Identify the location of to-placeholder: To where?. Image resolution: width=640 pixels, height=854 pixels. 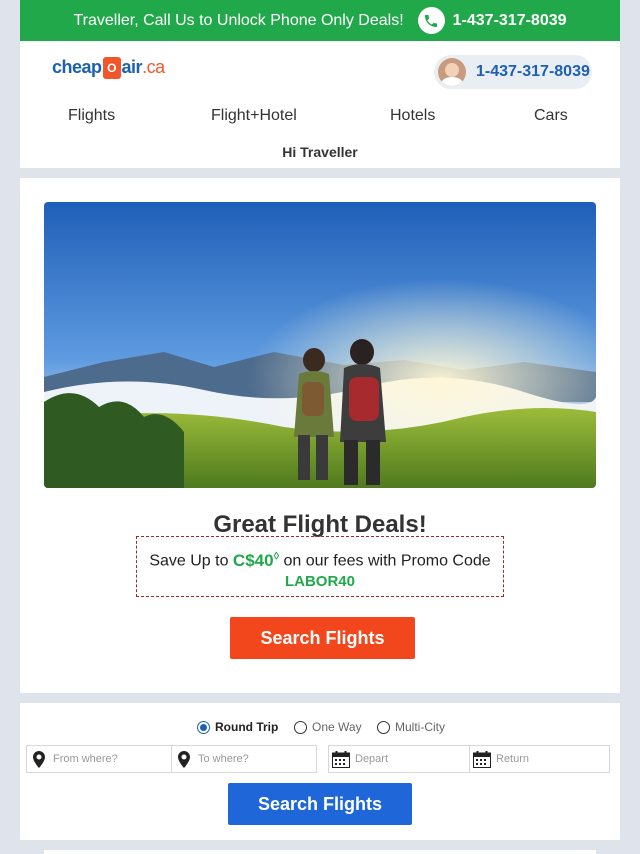
(223, 759).